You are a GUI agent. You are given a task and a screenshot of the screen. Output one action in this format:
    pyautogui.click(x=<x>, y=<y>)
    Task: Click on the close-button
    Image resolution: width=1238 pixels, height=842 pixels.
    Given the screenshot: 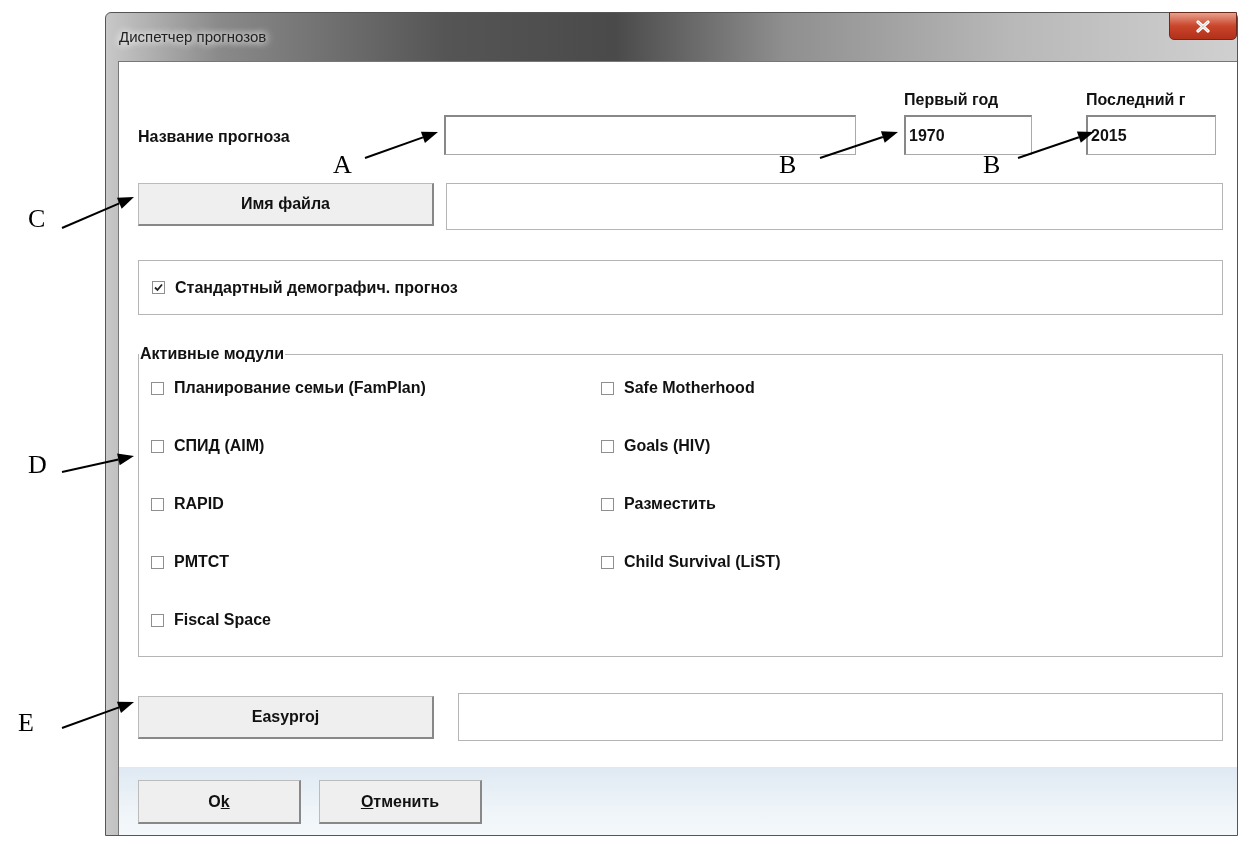 What is the action you would take?
    pyautogui.click(x=1203, y=26)
    